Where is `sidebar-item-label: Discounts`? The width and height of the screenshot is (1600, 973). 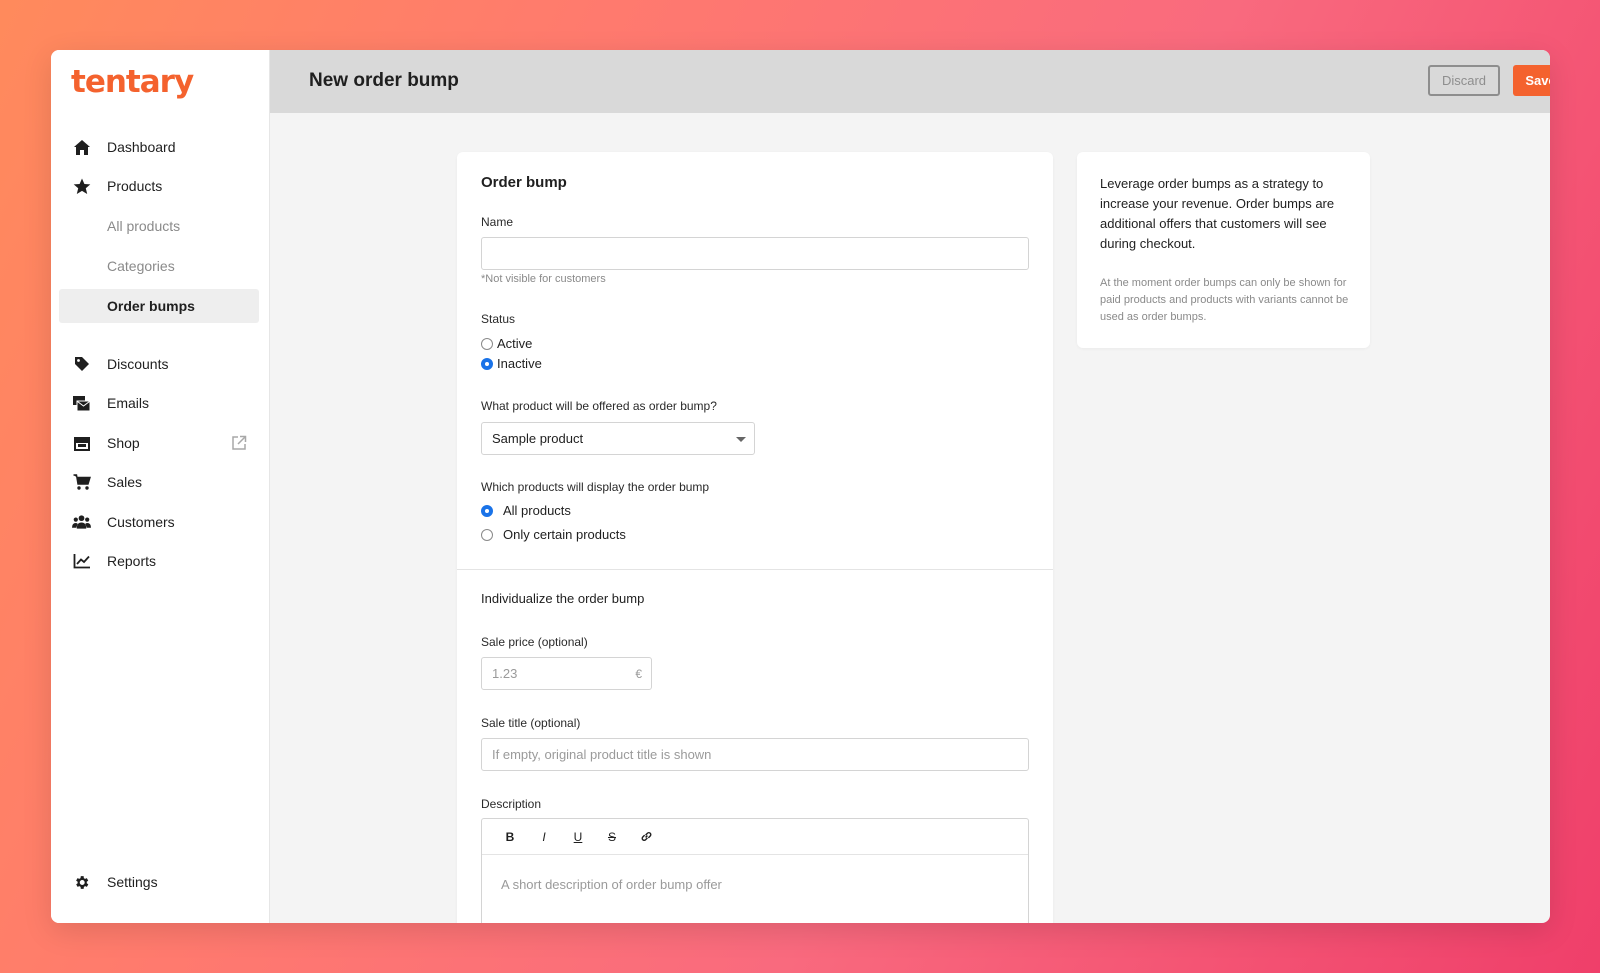 sidebar-item-label: Discounts is located at coordinates (138, 364).